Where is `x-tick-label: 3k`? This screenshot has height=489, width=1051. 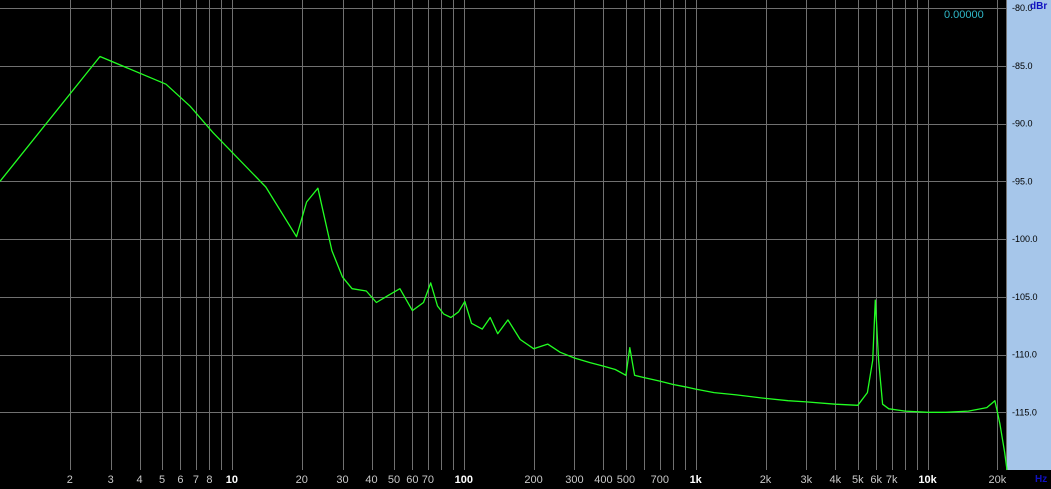
x-tick-label: 3k is located at coordinates (807, 480).